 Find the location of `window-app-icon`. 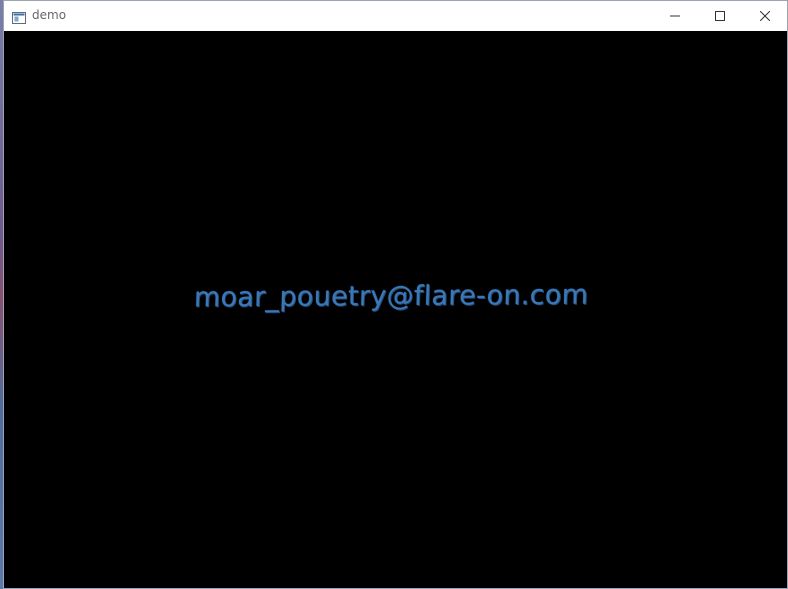

window-app-icon is located at coordinates (19, 16).